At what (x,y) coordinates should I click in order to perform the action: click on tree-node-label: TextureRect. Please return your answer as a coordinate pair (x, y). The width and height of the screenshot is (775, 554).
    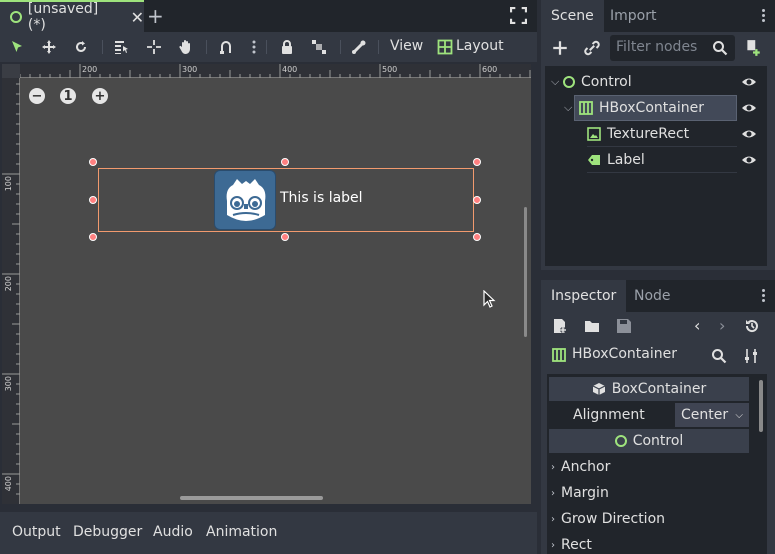
    Looking at the image, I should click on (648, 133).